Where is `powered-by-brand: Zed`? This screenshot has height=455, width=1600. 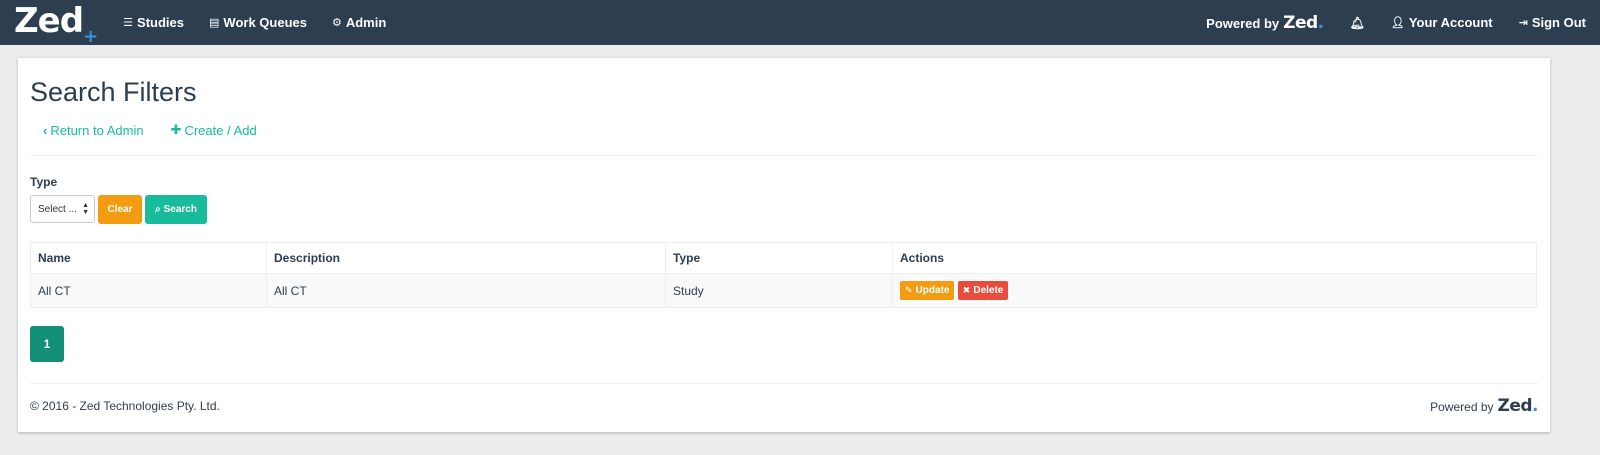 powered-by-brand: Zed is located at coordinates (1300, 22).